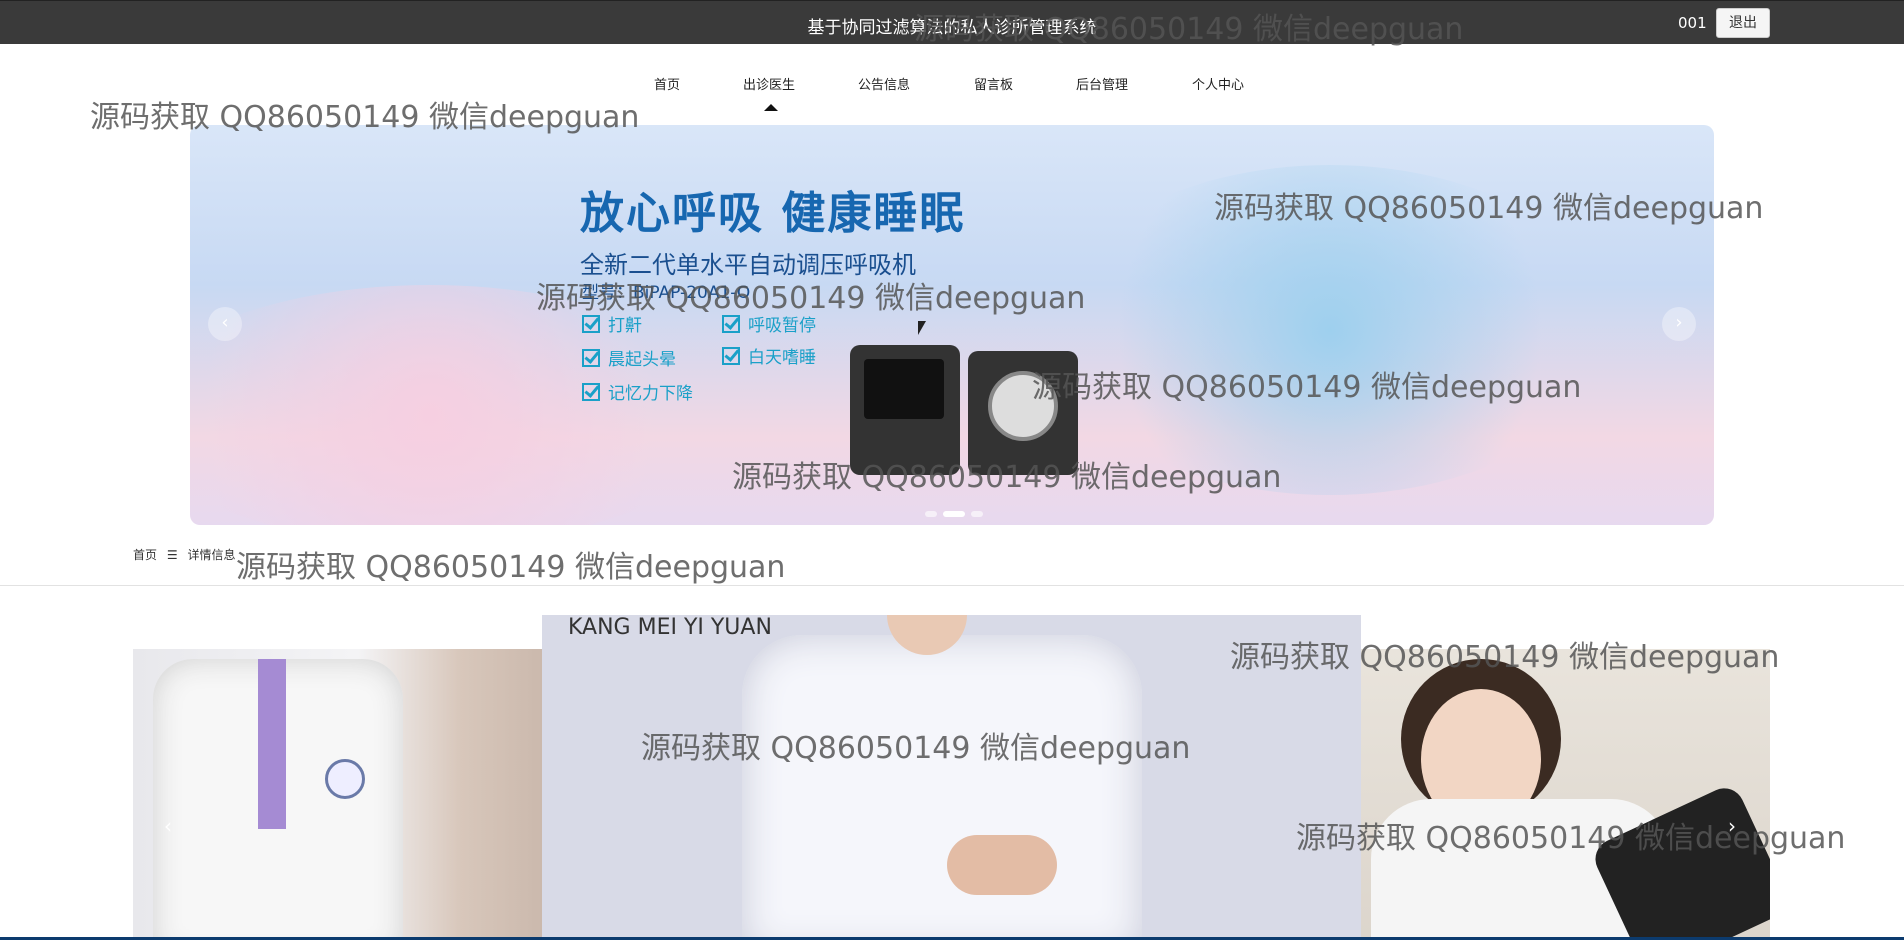 The width and height of the screenshot is (1904, 940). I want to click on banner-feature: 记忆力下降, so click(637, 391).